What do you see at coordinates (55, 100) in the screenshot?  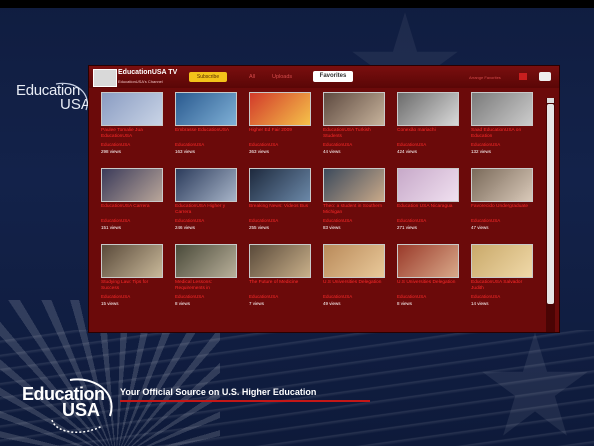 I see `educationusa-logo: Education USA` at bounding box center [55, 100].